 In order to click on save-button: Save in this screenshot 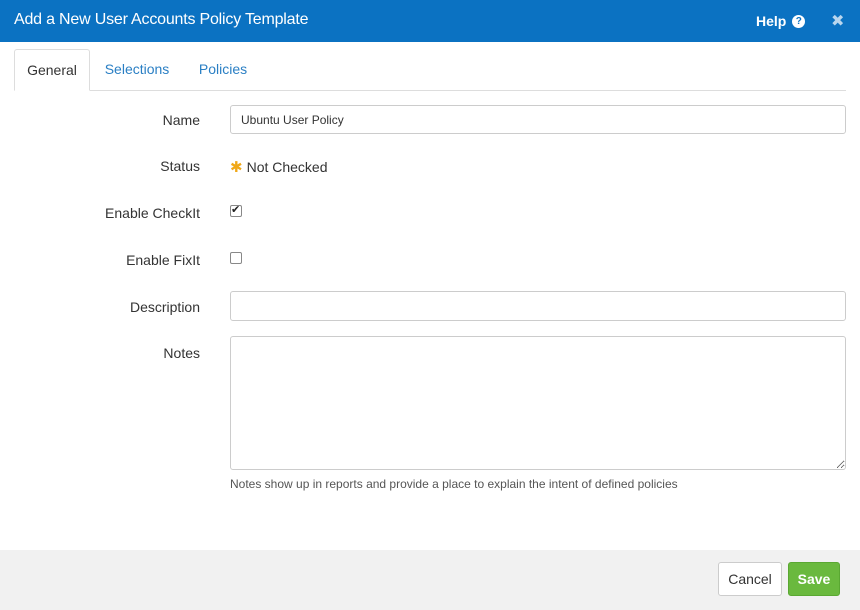, I will do `click(814, 579)`.